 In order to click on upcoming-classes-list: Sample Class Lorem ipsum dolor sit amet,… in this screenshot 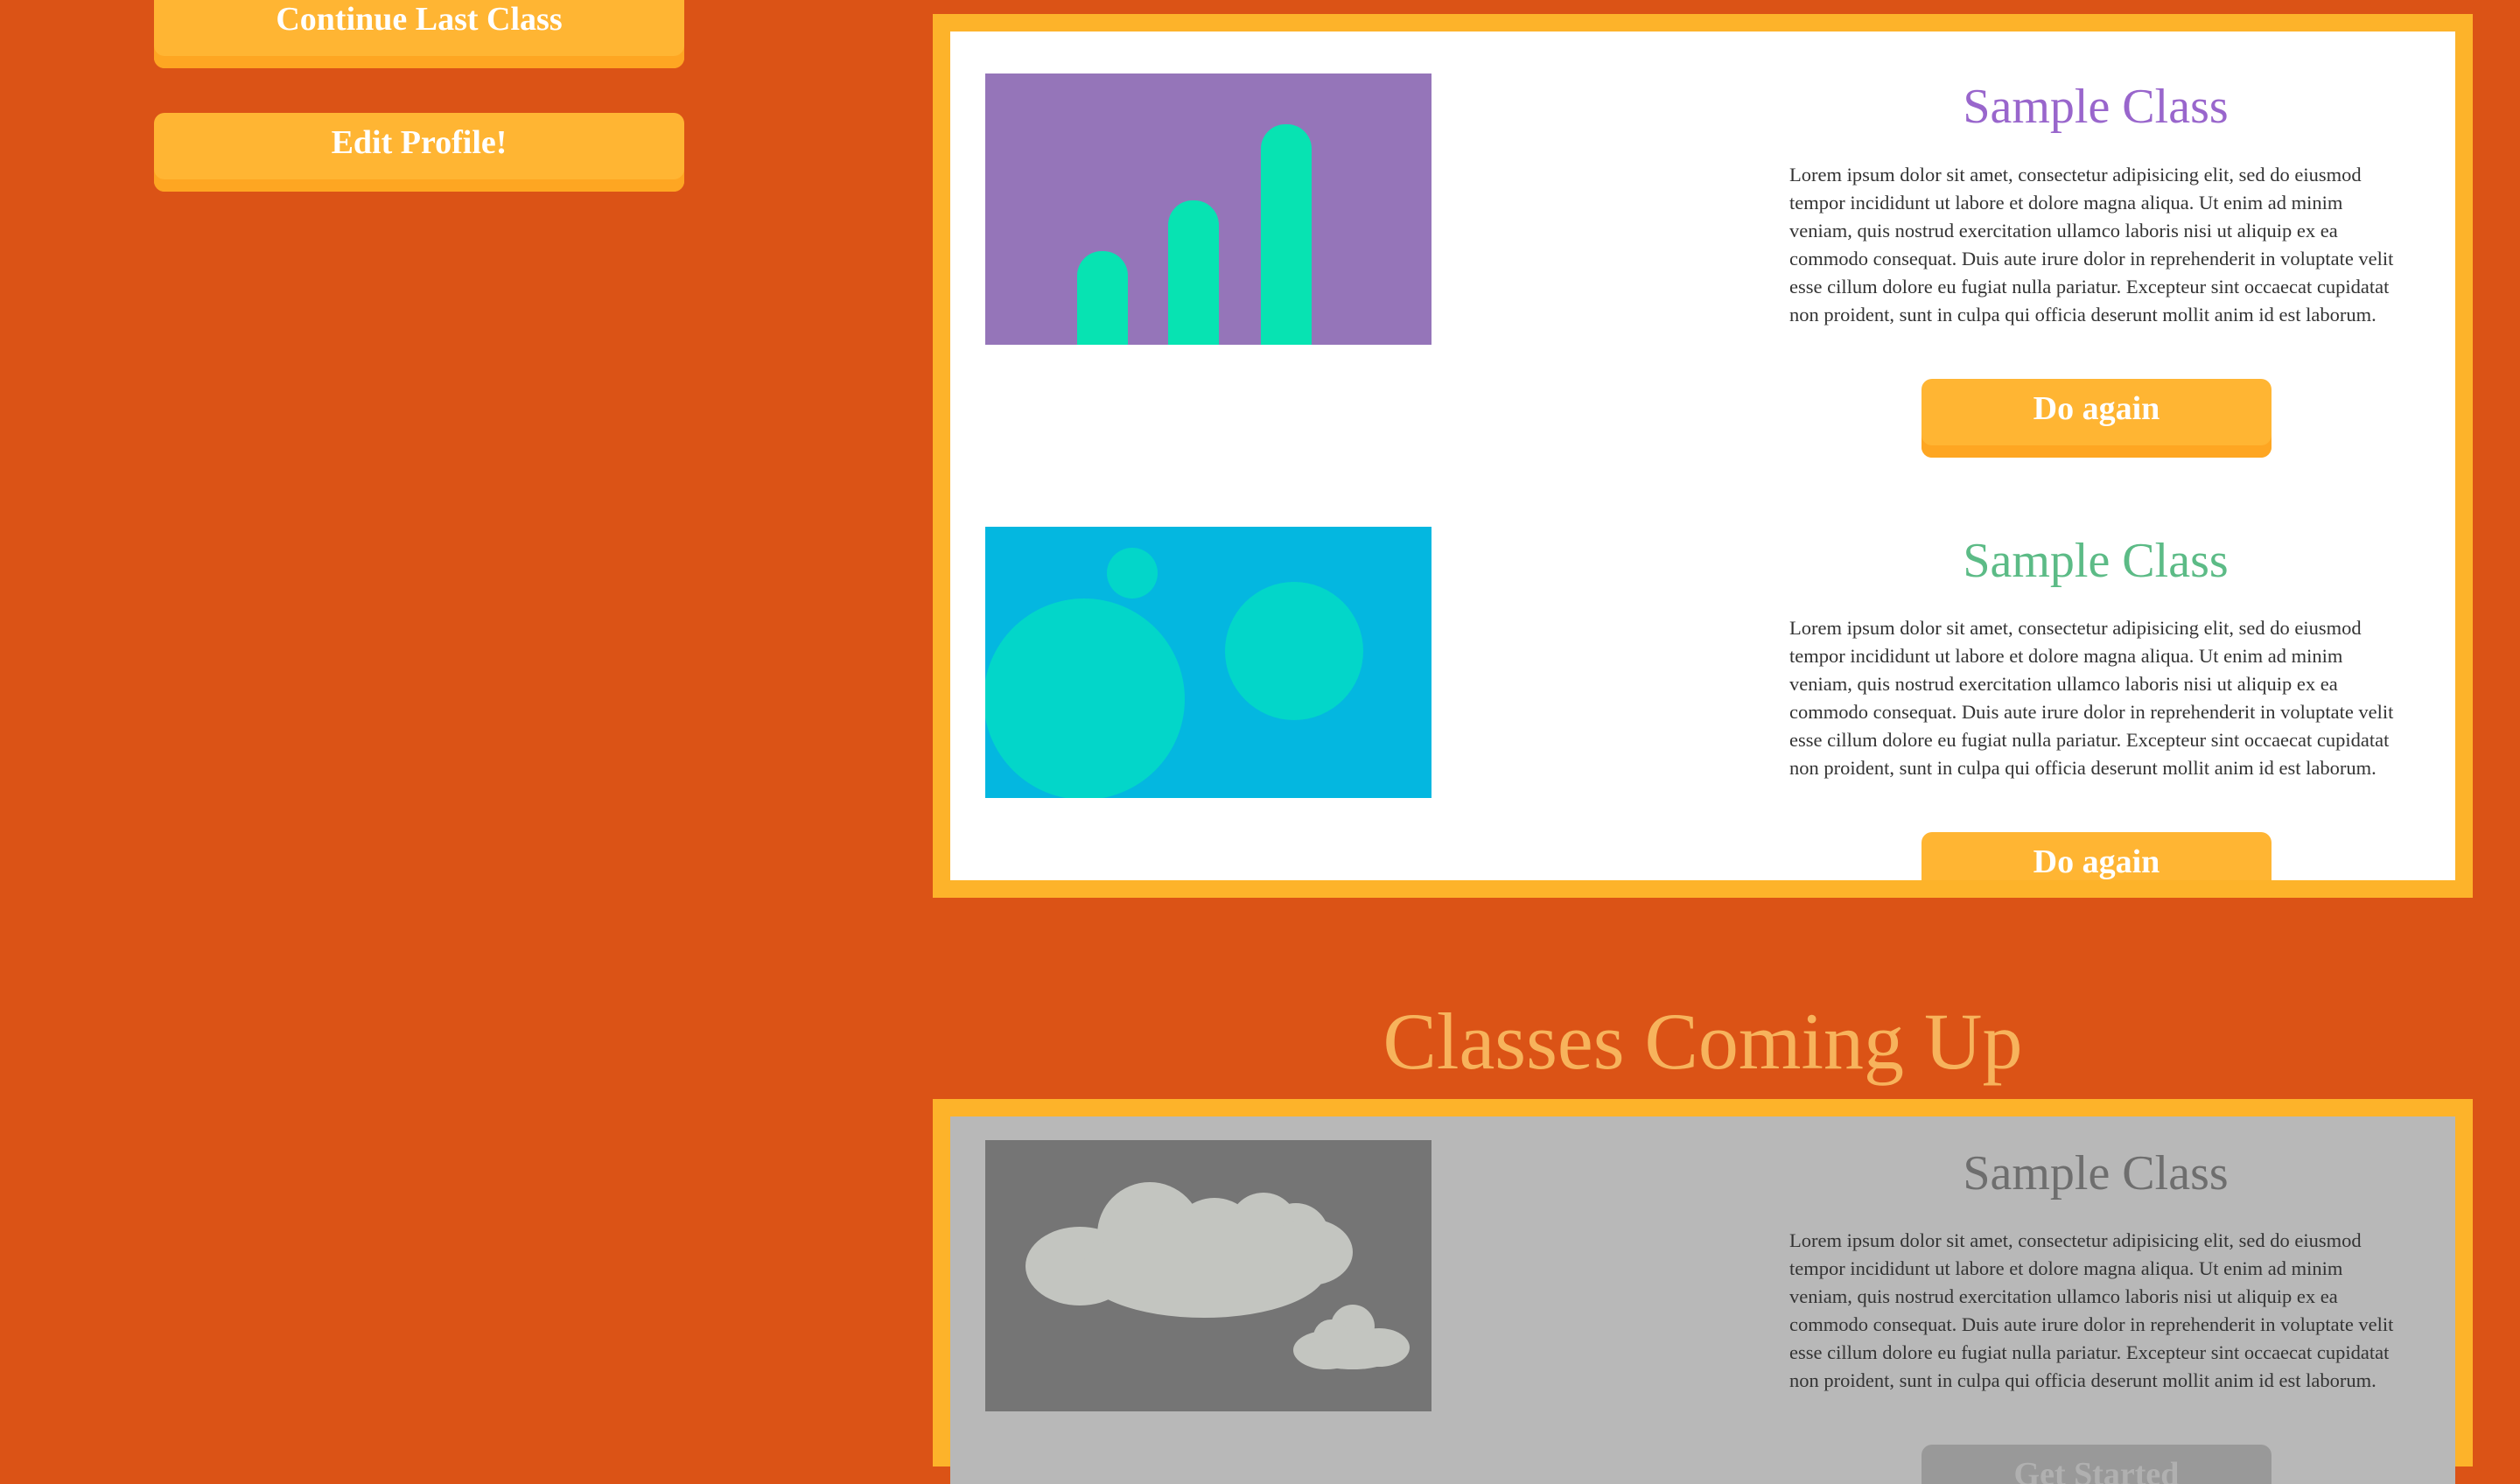, I will do `click(1702, 1300)`.